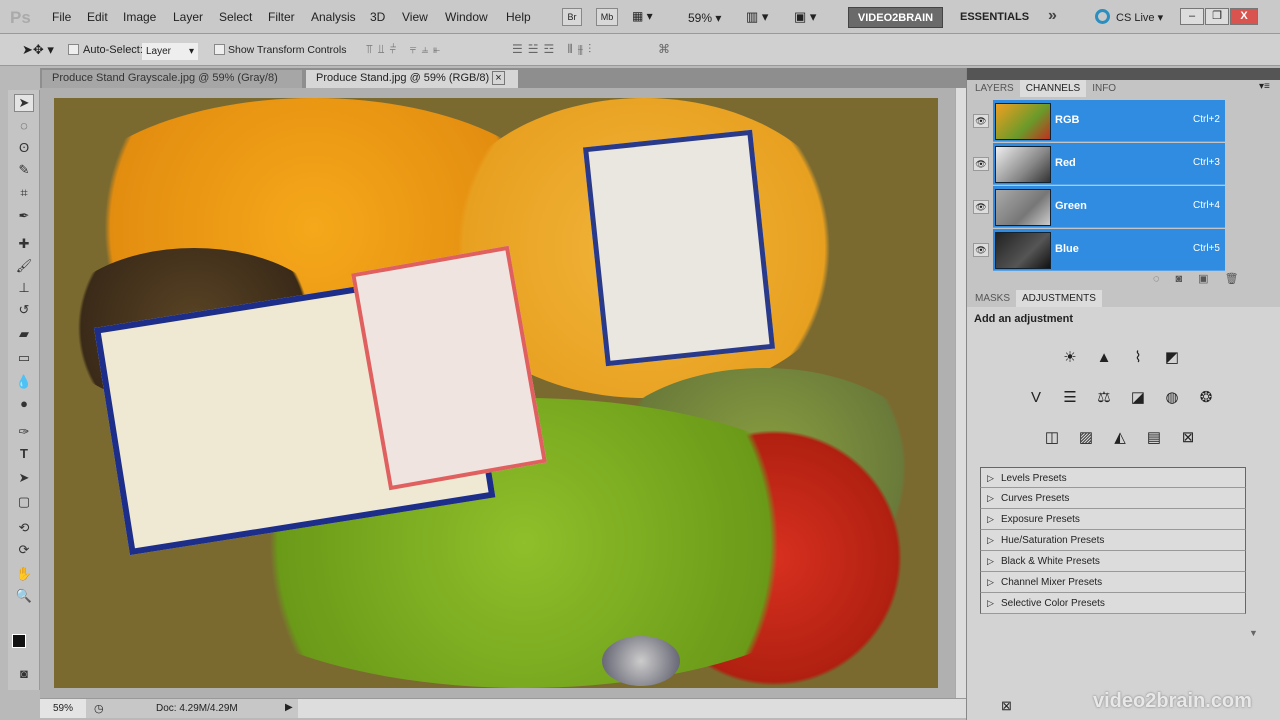 The width and height of the screenshot is (1280, 720). What do you see at coordinates (24, 103) in the screenshot?
I see `move-tool-icon: ➤` at bounding box center [24, 103].